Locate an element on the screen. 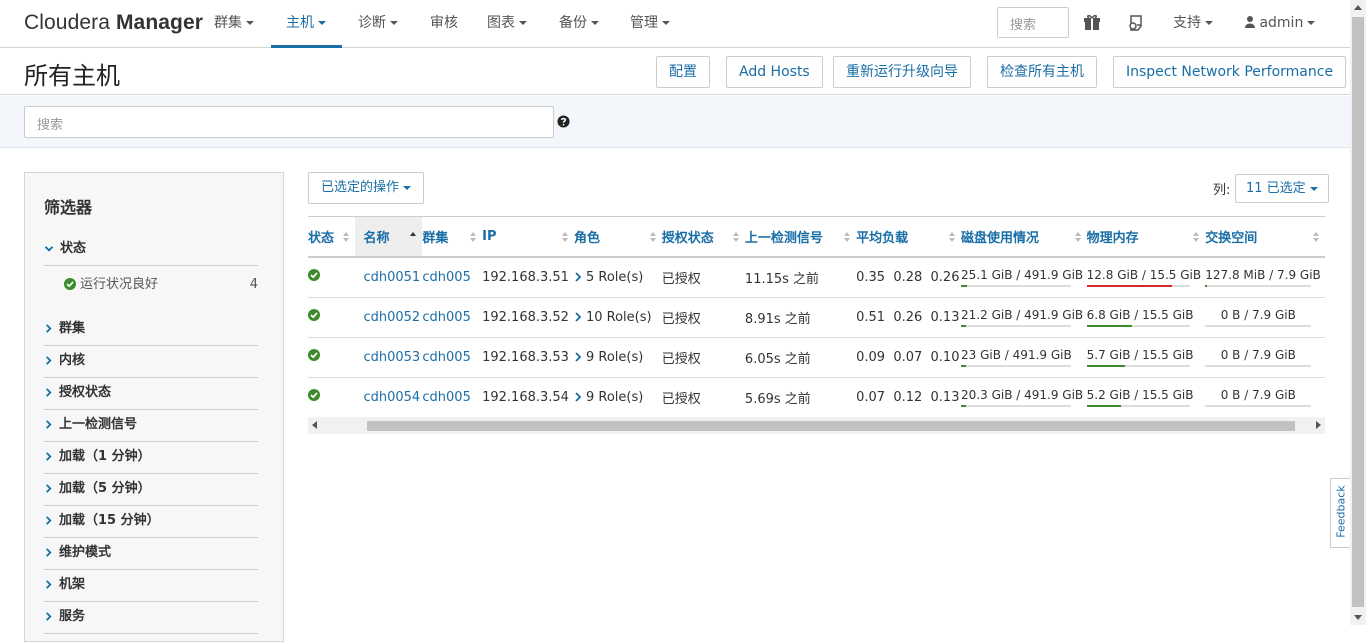 The width and height of the screenshot is (1366, 642). column-header-roles: 角色 is located at coordinates (617, 237).